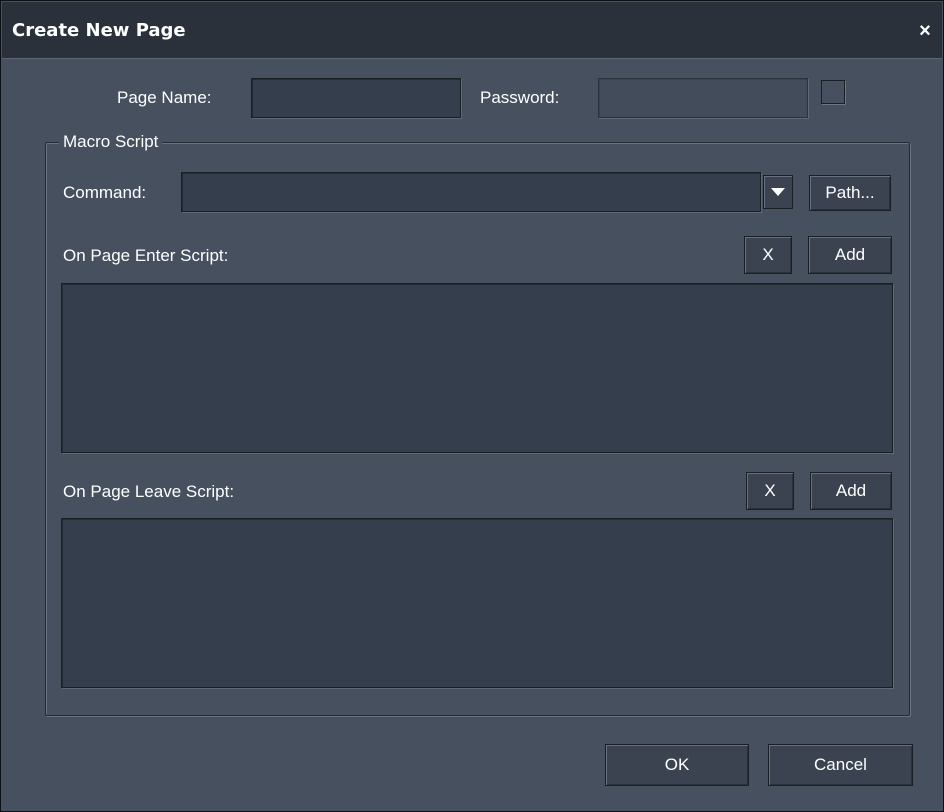  What do you see at coordinates (146, 255) in the screenshot?
I see `enter-script-label: On Page Enter Script:` at bounding box center [146, 255].